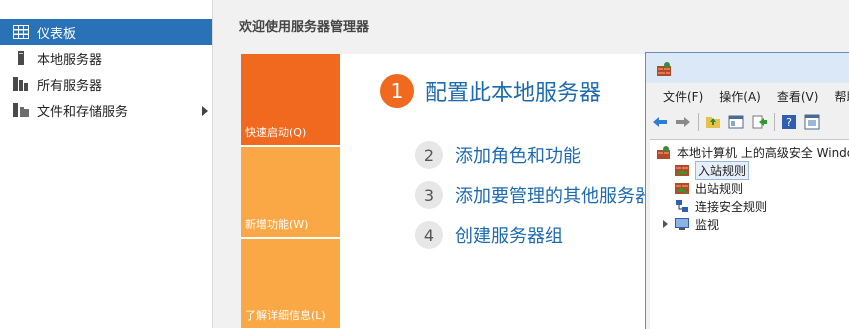 The height and width of the screenshot is (329, 849). I want to click on expand-arrow-icon, so click(665, 224).